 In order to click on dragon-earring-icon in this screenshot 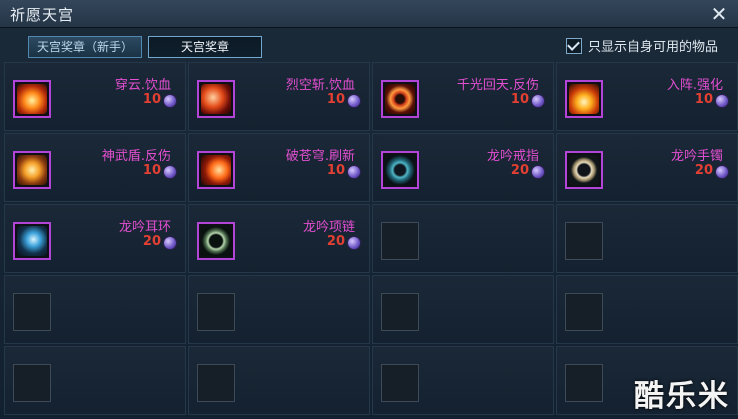, I will do `click(32, 241)`.